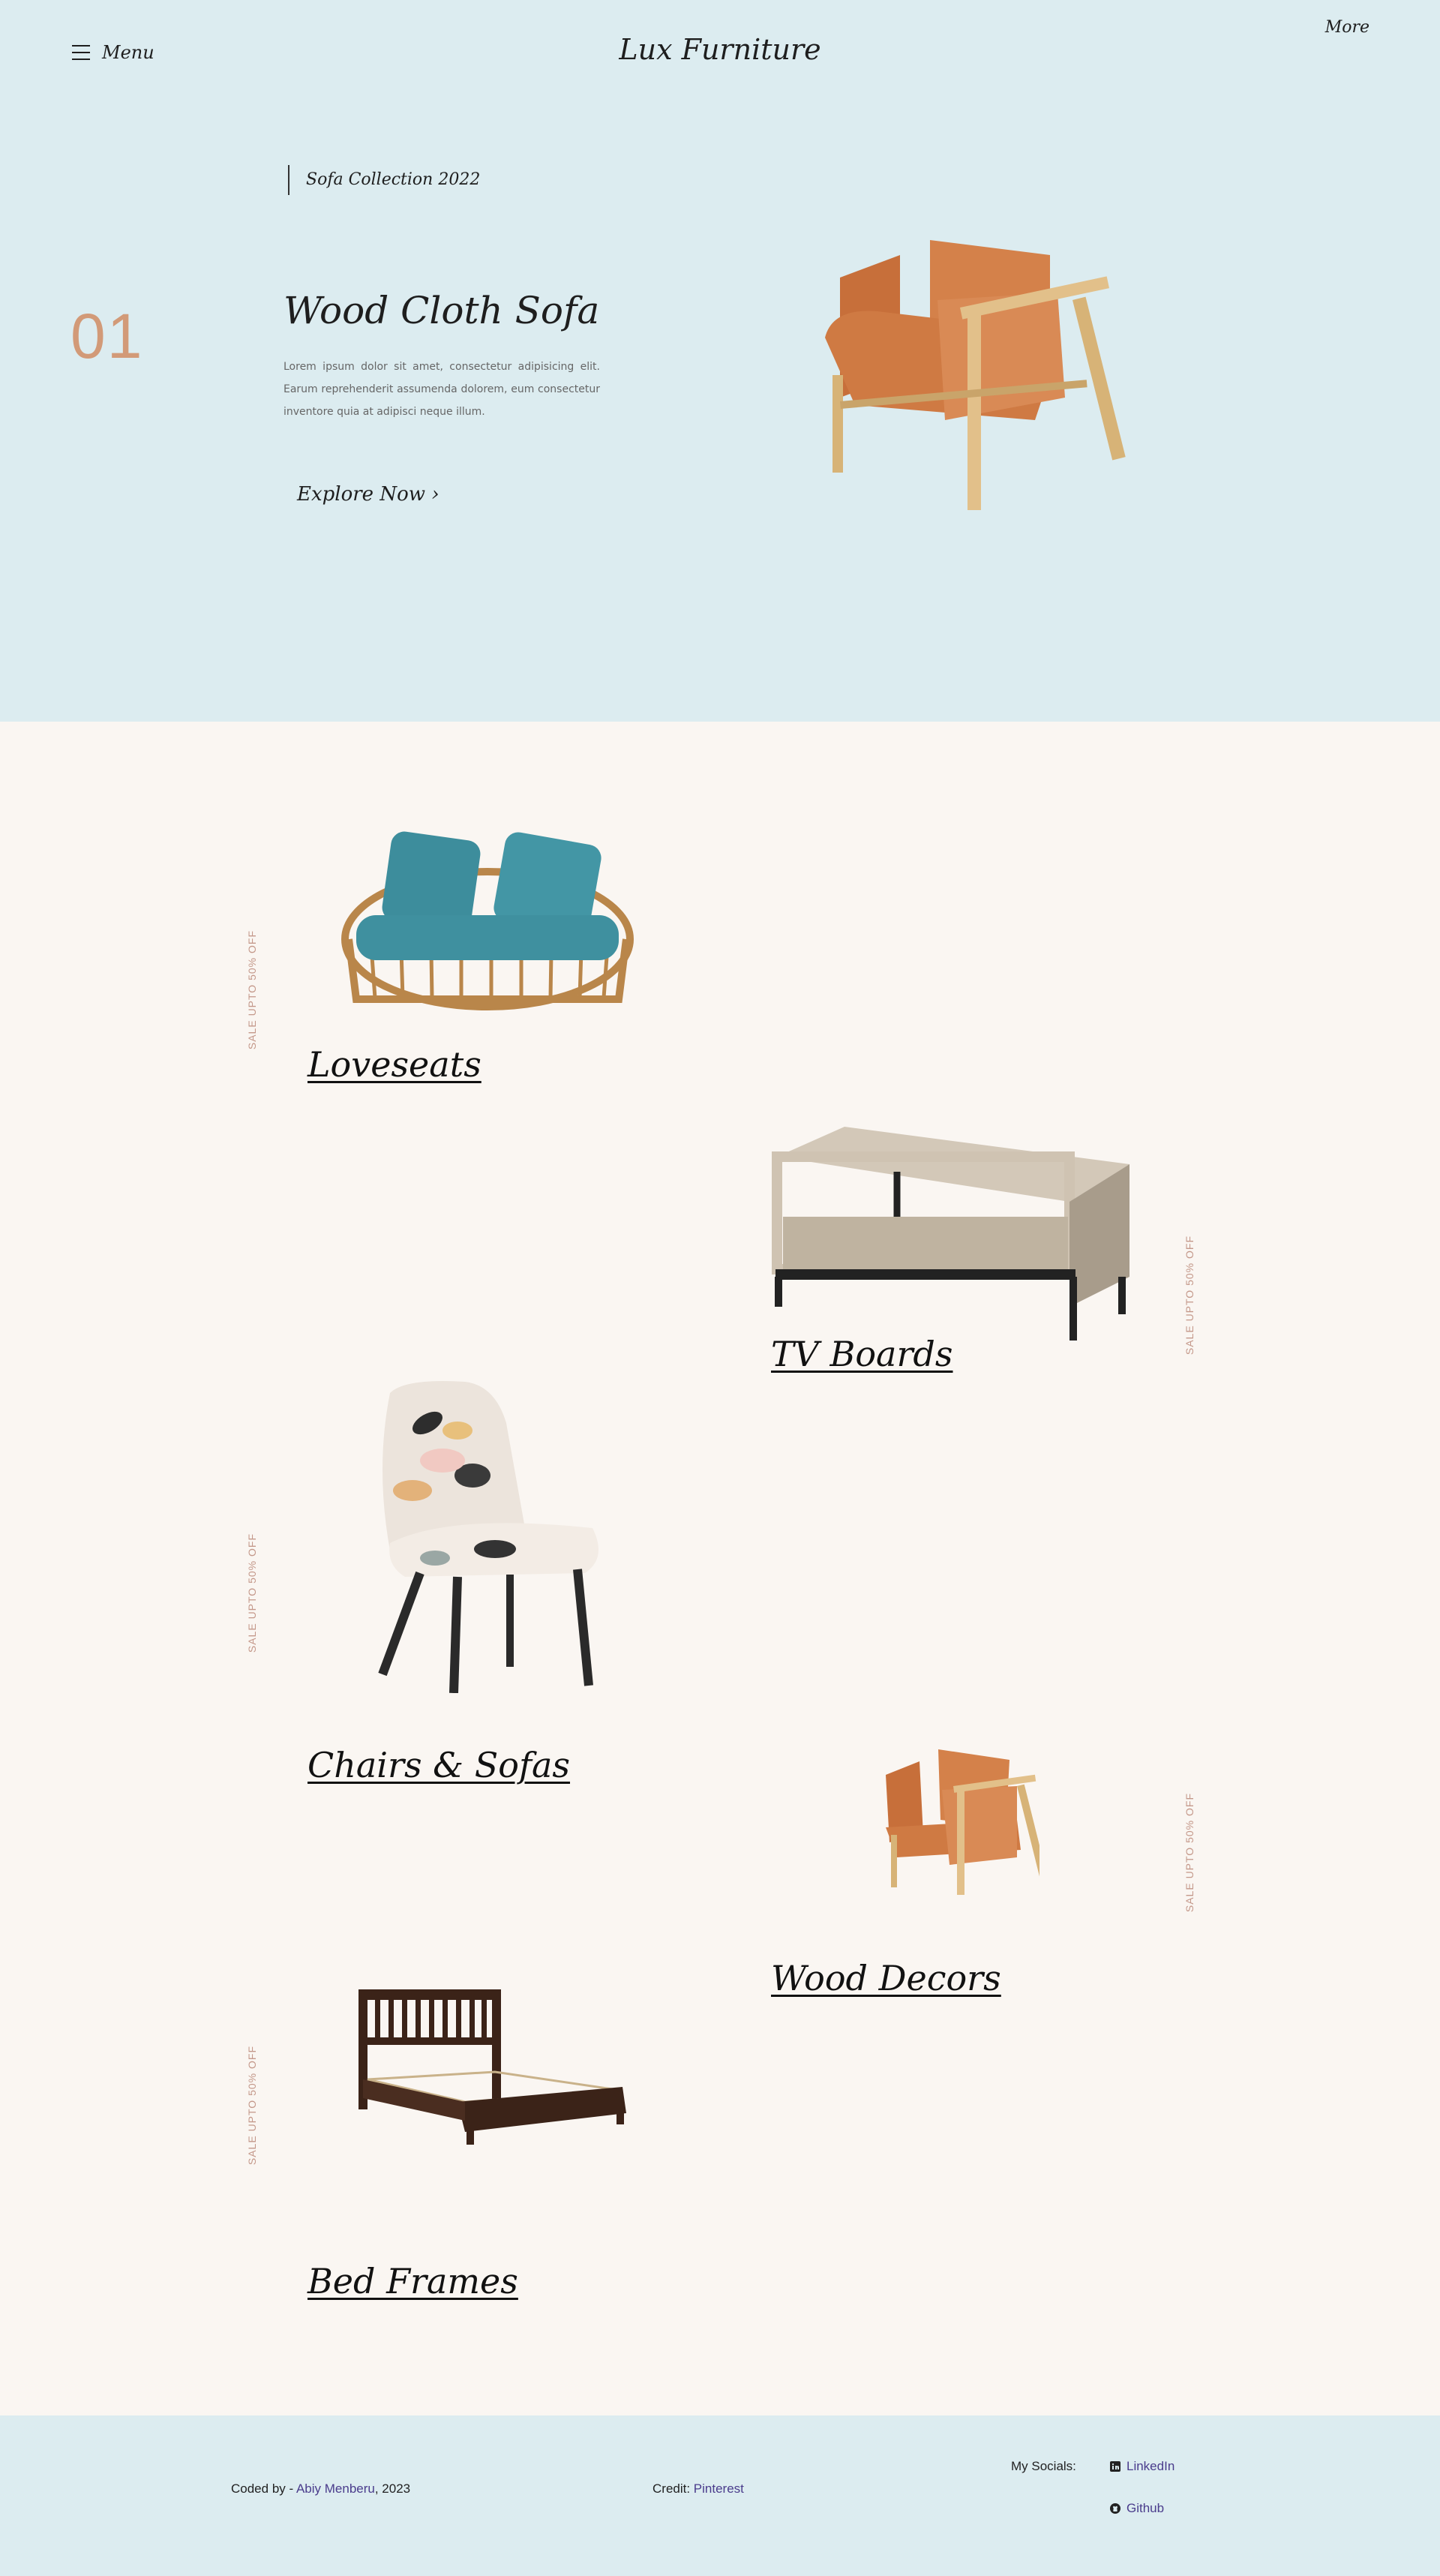 Image resolution: width=1440 pixels, height=2576 pixels. Describe the element at coordinates (1115, 2466) in the screenshot. I see `linkedin-icon` at that location.